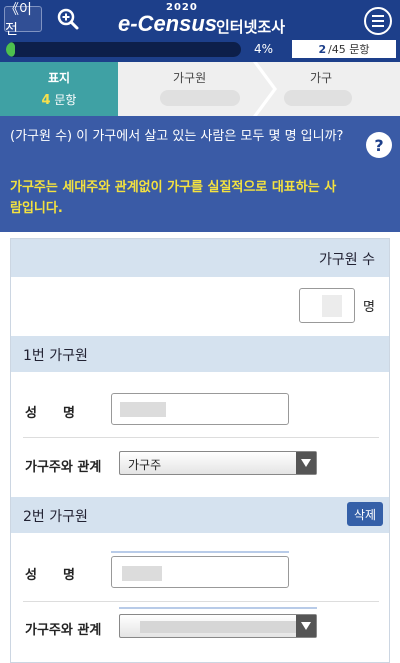  What do you see at coordinates (59, 78) in the screenshot?
I see `step-cover-title: 표지` at bounding box center [59, 78].